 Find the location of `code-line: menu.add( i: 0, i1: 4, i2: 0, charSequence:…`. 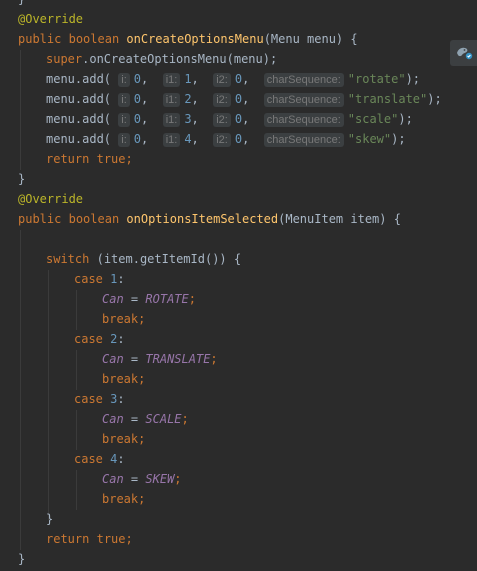

code-line: menu.add( i: 0, i1: 4, i2: 0, charSequence:… is located at coordinates (226, 139).